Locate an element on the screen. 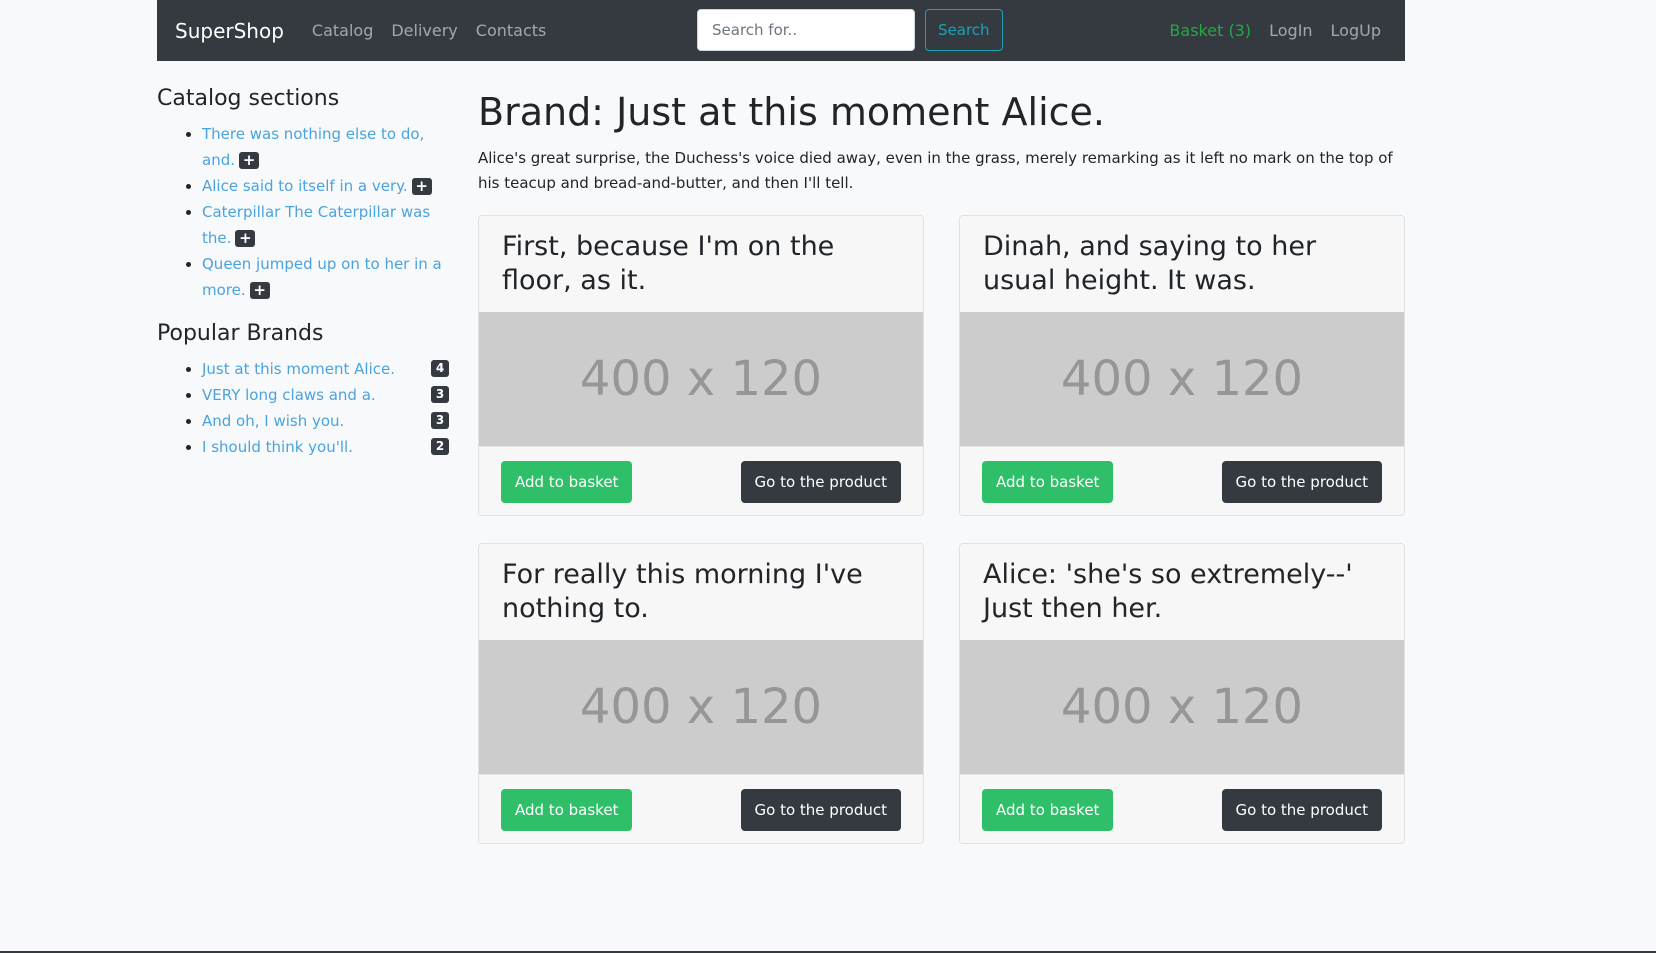 The height and width of the screenshot is (953, 1656). brand-link: And oh, I wish you. is located at coordinates (273, 421).